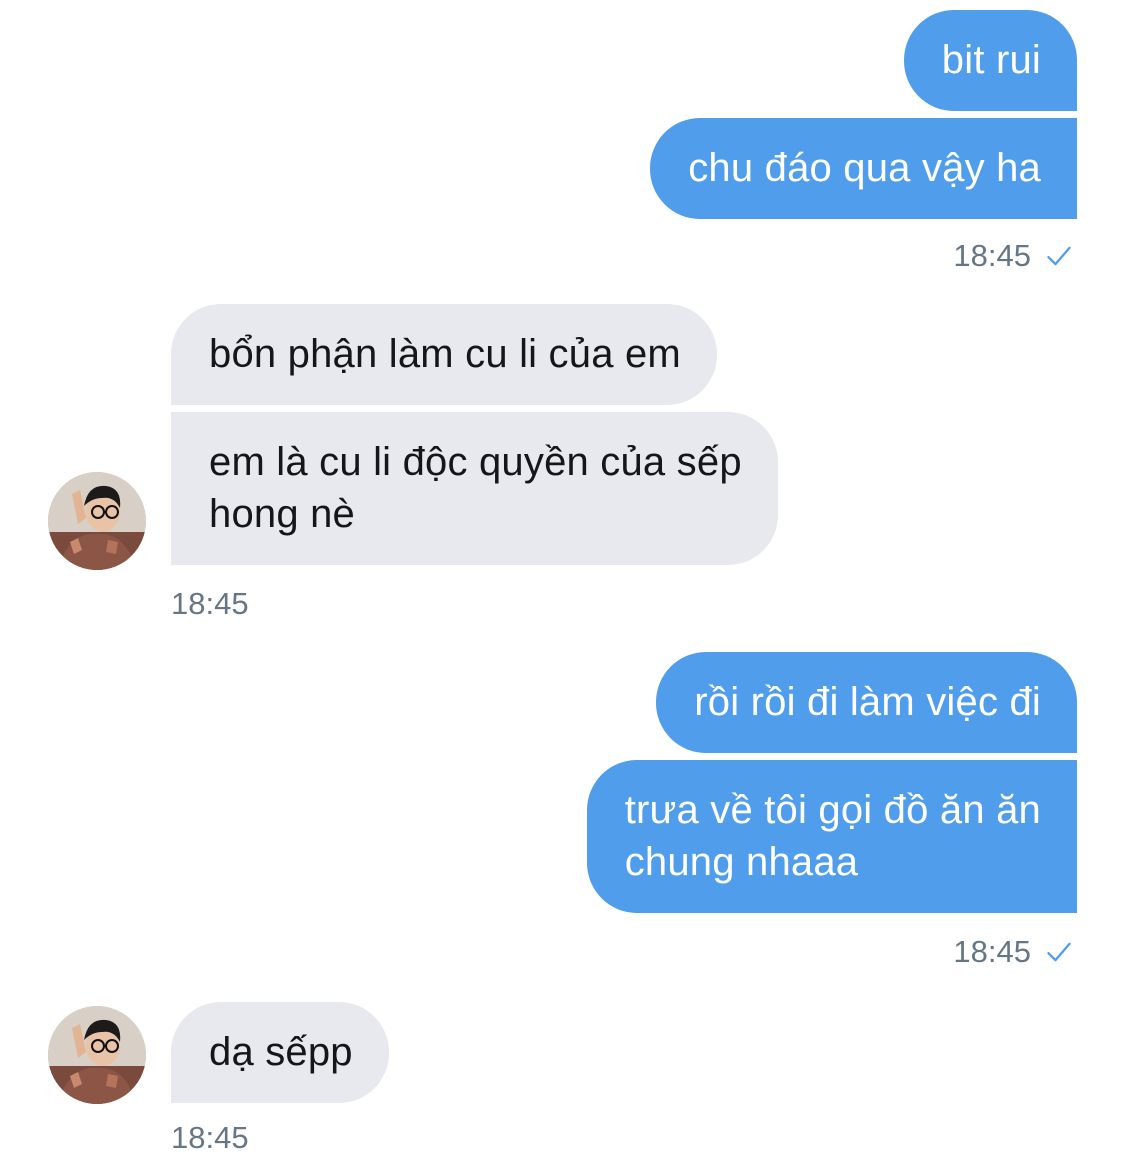 Image resolution: width=1125 pixels, height=1166 pixels. I want to click on message-bubble-outgoing: chu đáo qua vậy ha, so click(863, 168).